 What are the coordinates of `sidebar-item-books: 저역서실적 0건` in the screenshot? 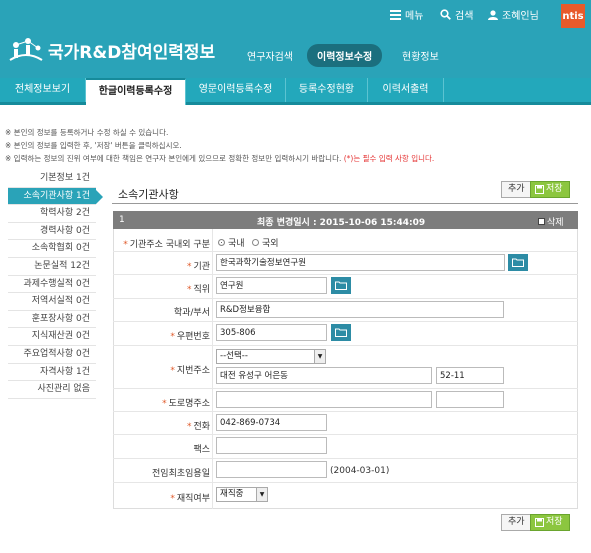 It's located at (52, 302).